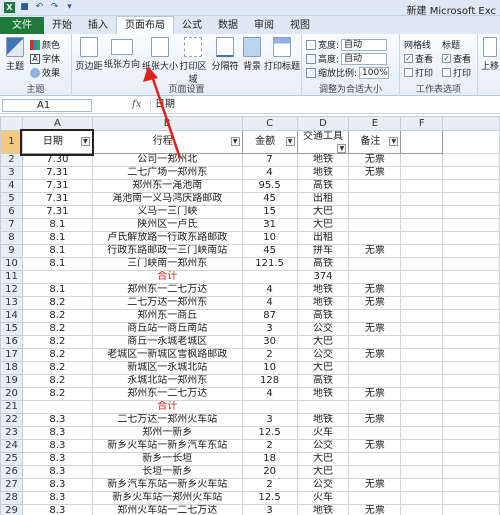 Image resolution: width=500 pixels, height=515 pixels. Describe the element at coordinates (11, 199) in the screenshot. I see `row-header: 5` at that location.